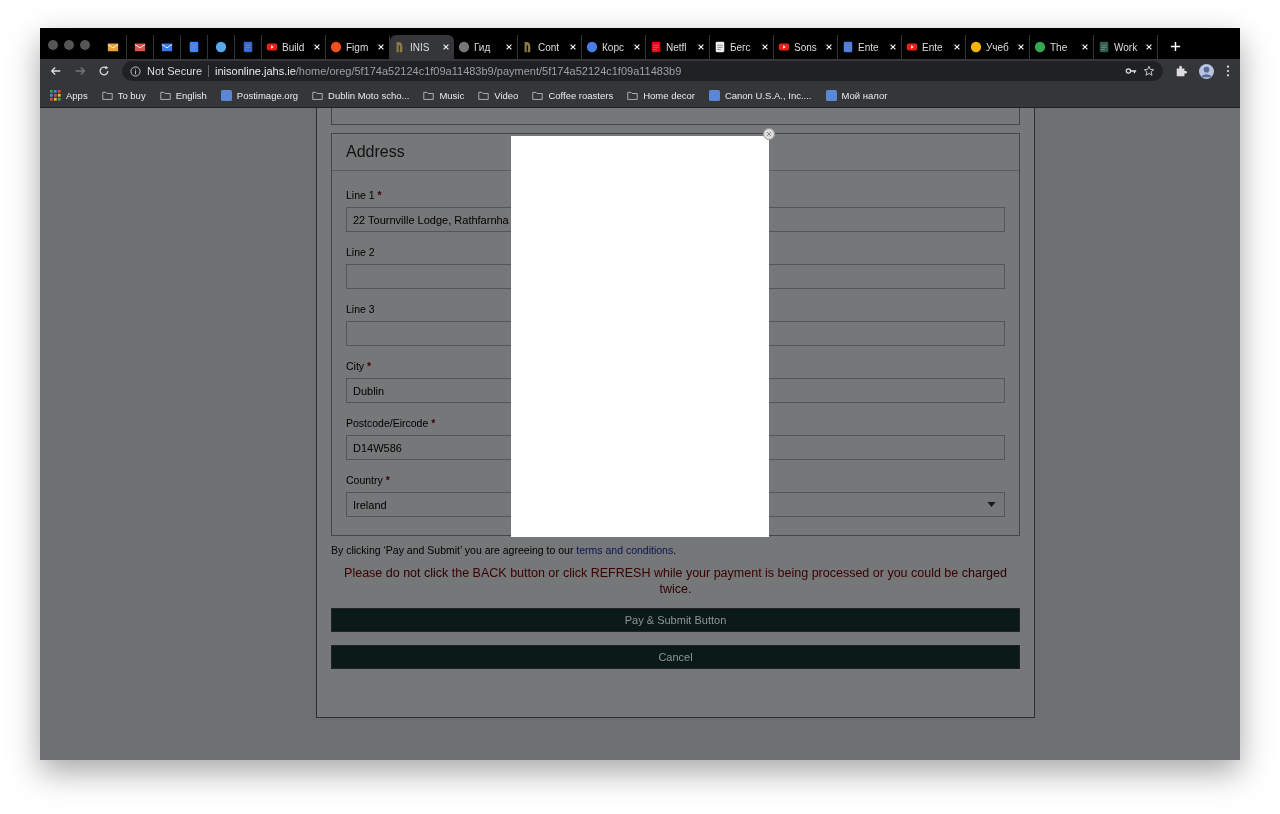 The width and height of the screenshot is (1280, 814). Describe the element at coordinates (1175, 46) in the screenshot. I see `new-tab-icon` at that location.